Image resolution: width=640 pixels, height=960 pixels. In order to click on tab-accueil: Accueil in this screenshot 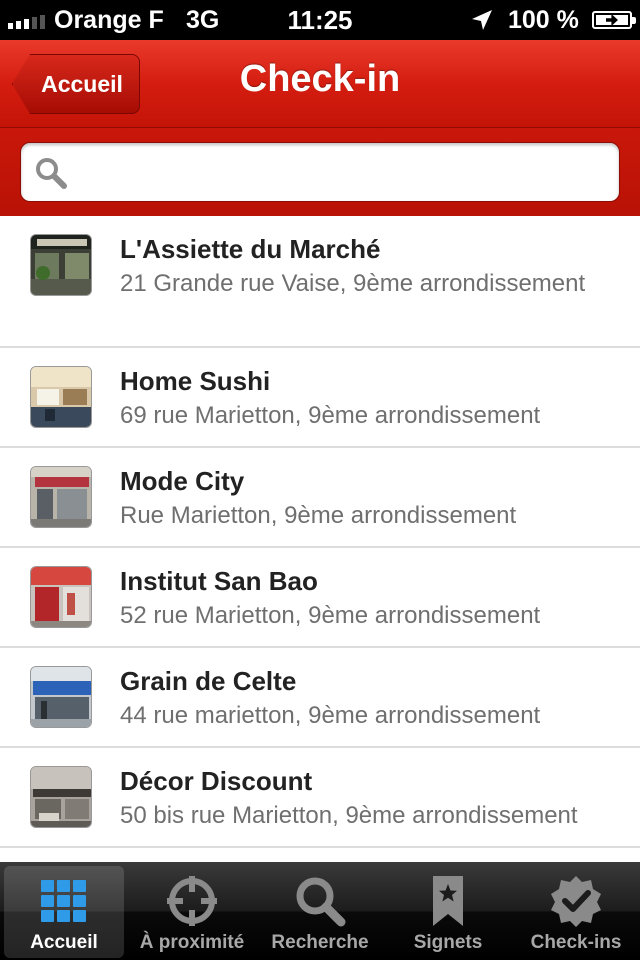, I will do `click(64, 912)`.